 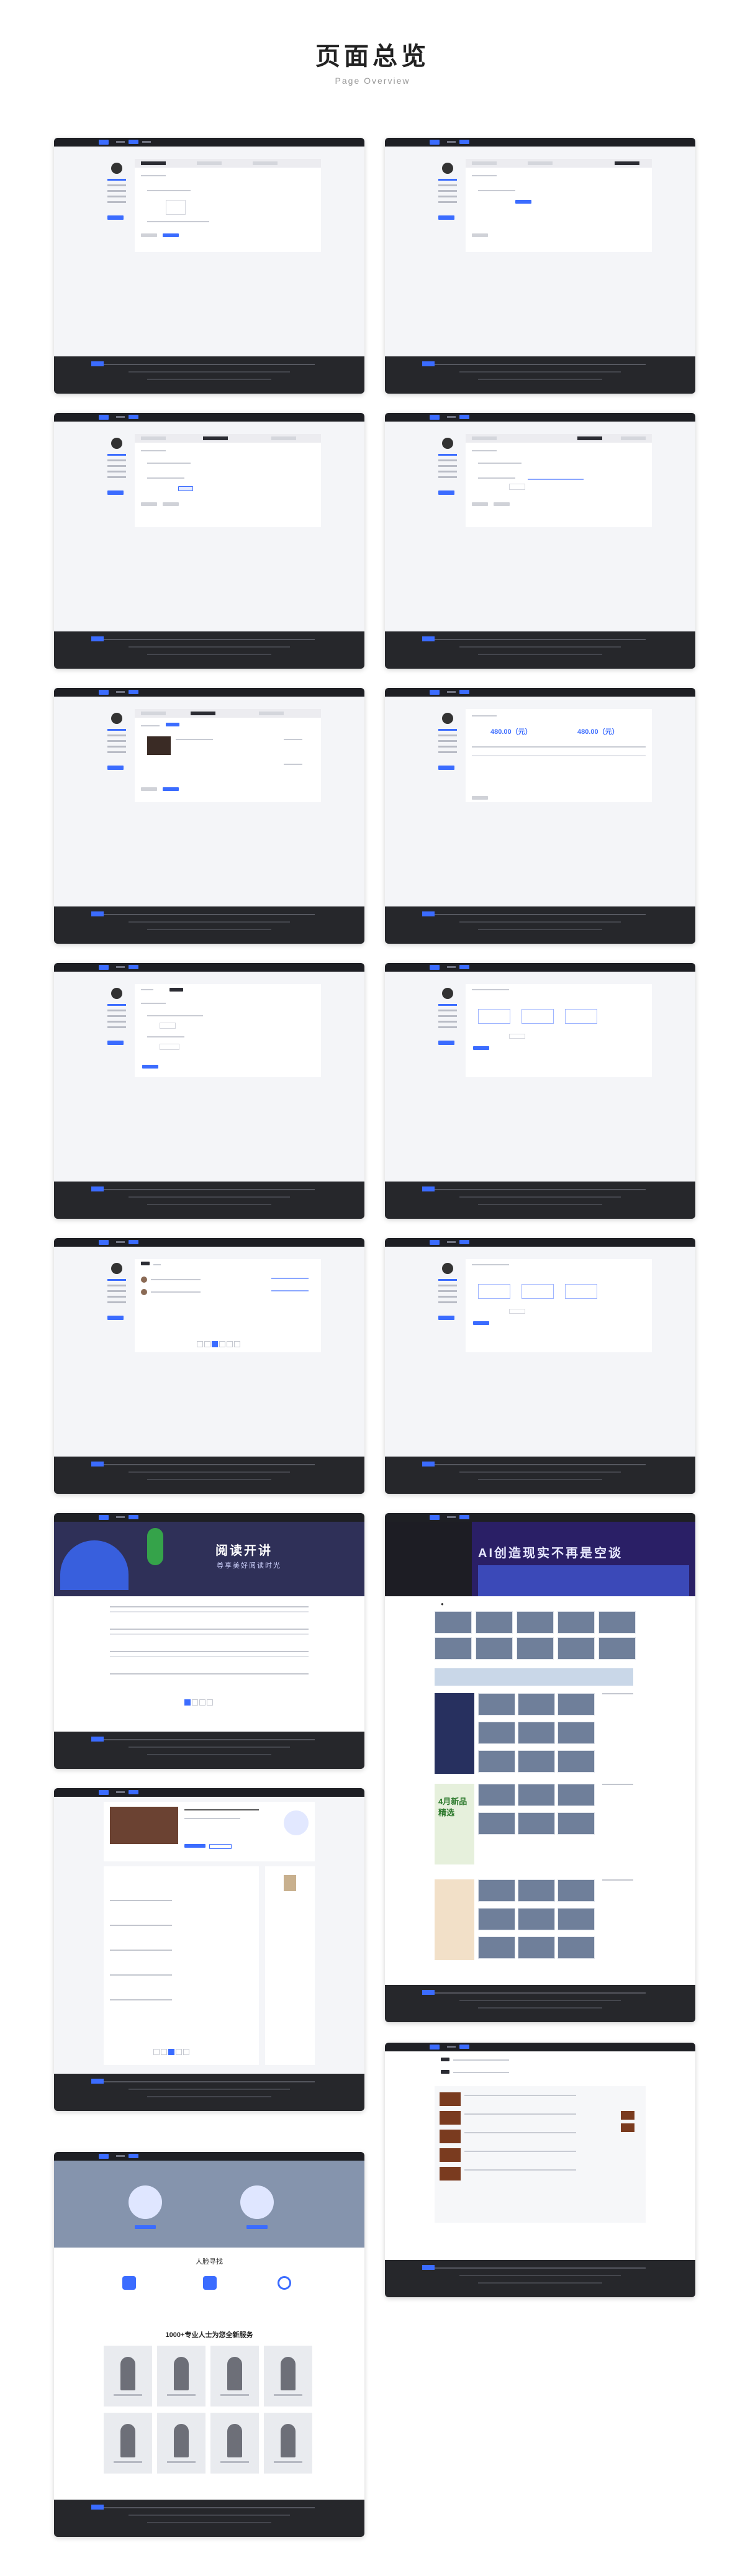 What do you see at coordinates (209, 1091) in the screenshot?
I see `screen-recharge` at bounding box center [209, 1091].